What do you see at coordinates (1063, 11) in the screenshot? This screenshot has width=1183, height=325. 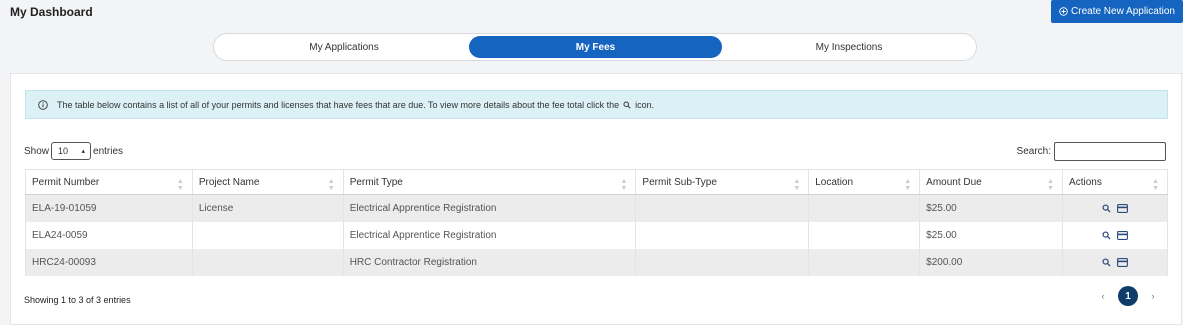 I see `plus-circle-icon` at bounding box center [1063, 11].